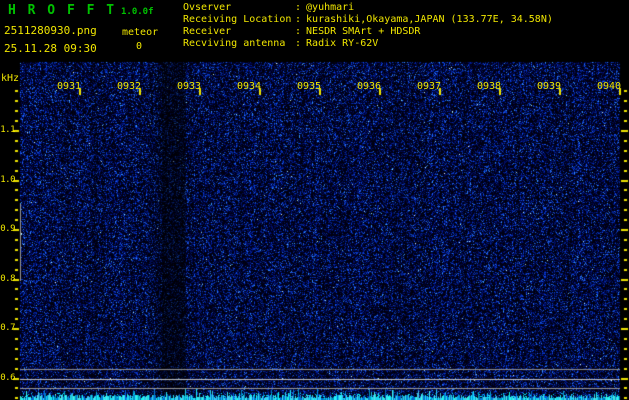 Image resolution: width=629 pixels, height=400 pixels. What do you see at coordinates (249, 86) in the screenshot?
I see `time-label: 0934` at bounding box center [249, 86].